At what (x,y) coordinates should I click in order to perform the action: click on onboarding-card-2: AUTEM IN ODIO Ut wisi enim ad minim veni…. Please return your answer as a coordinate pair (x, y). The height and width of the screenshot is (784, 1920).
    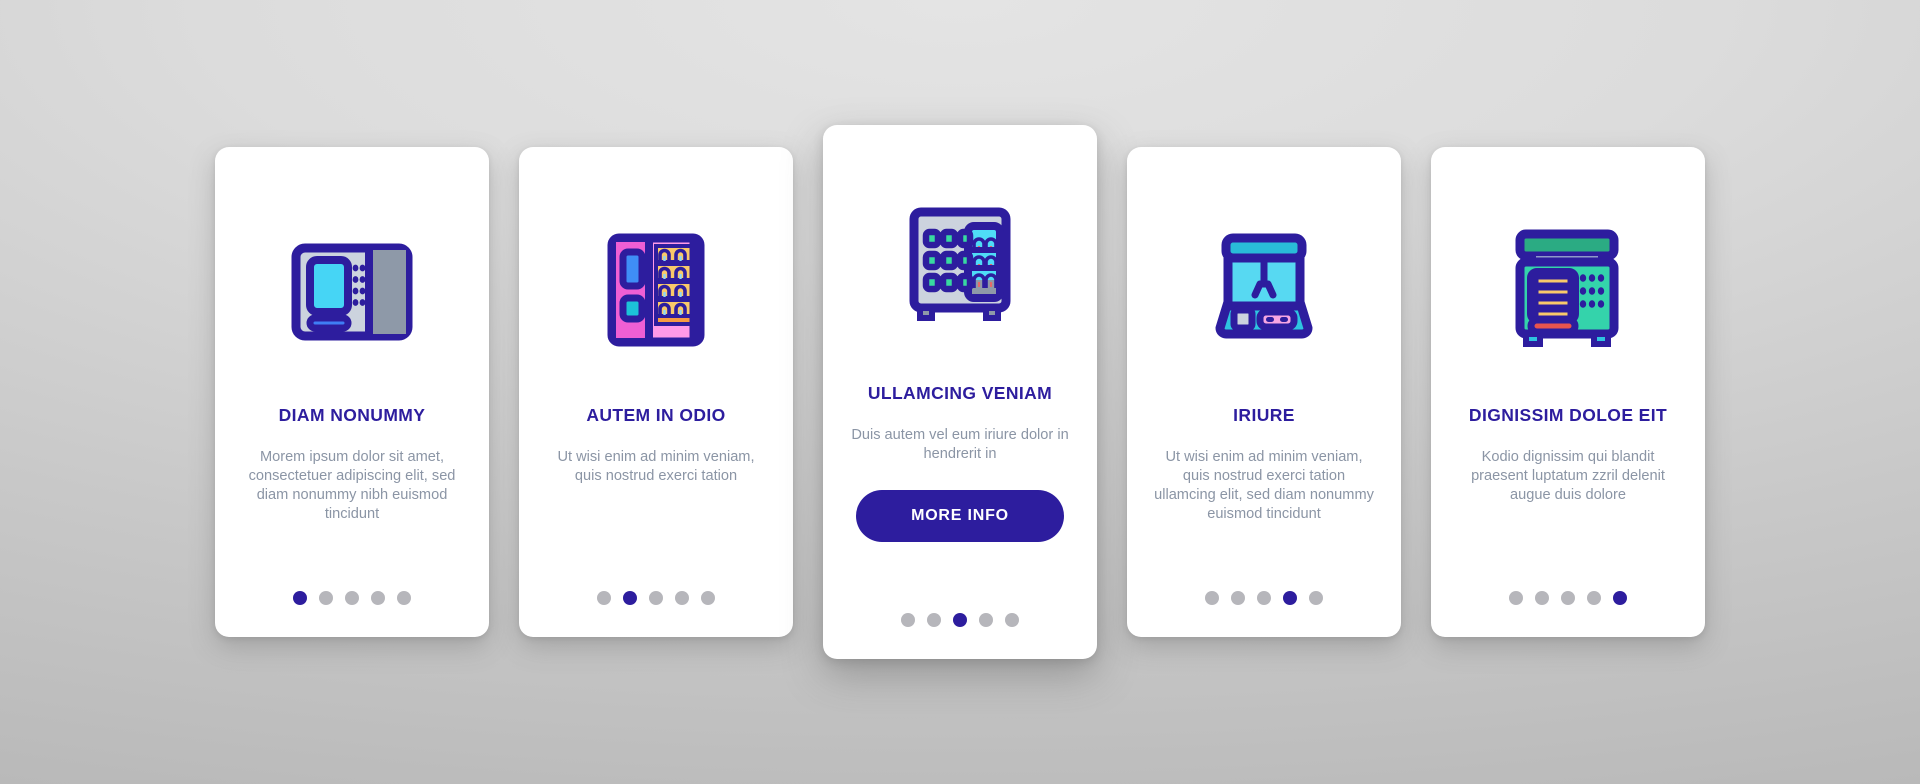
    Looking at the image, I should click on (656, 392).